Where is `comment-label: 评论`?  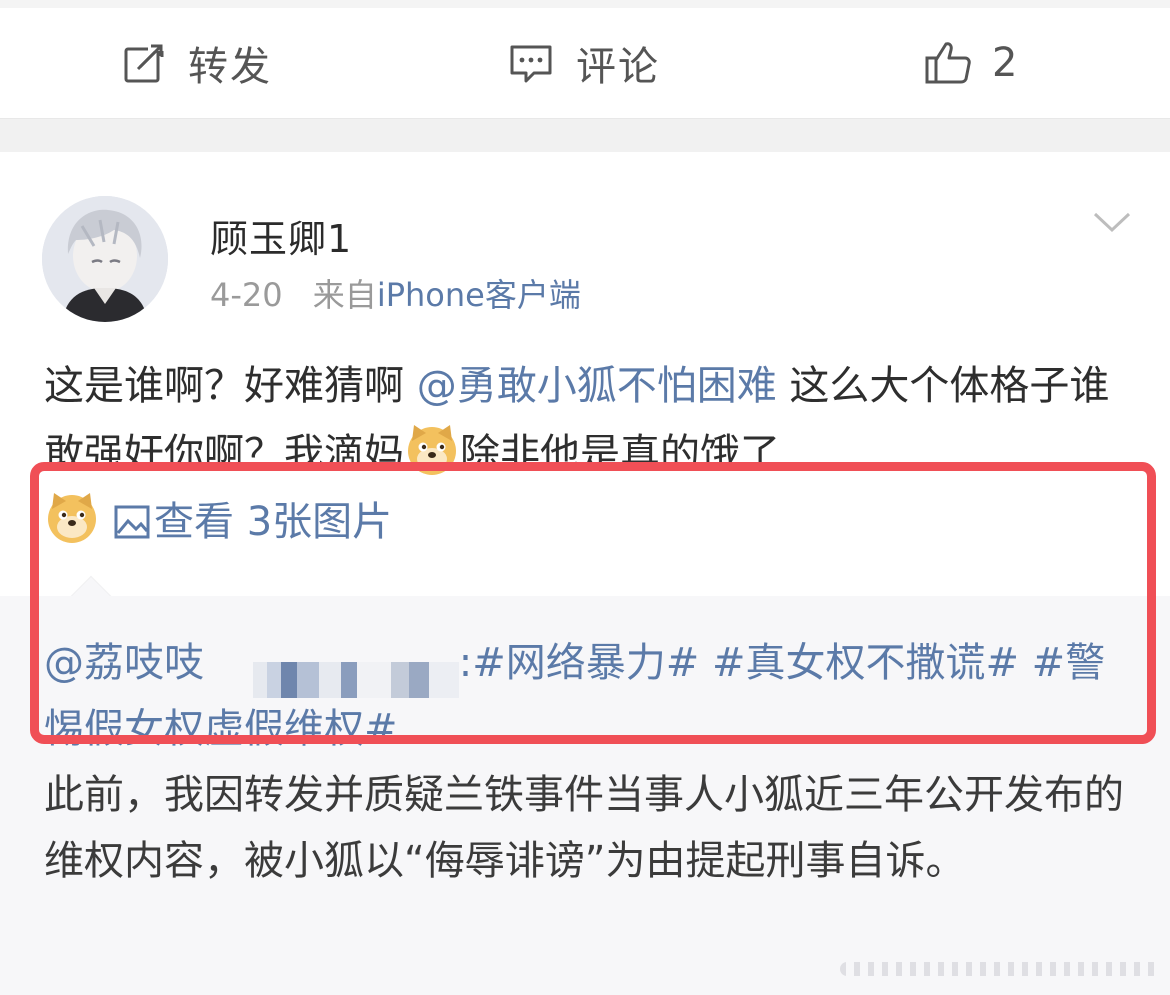
comment-label: 评论 is located at coordinates (618, 67).